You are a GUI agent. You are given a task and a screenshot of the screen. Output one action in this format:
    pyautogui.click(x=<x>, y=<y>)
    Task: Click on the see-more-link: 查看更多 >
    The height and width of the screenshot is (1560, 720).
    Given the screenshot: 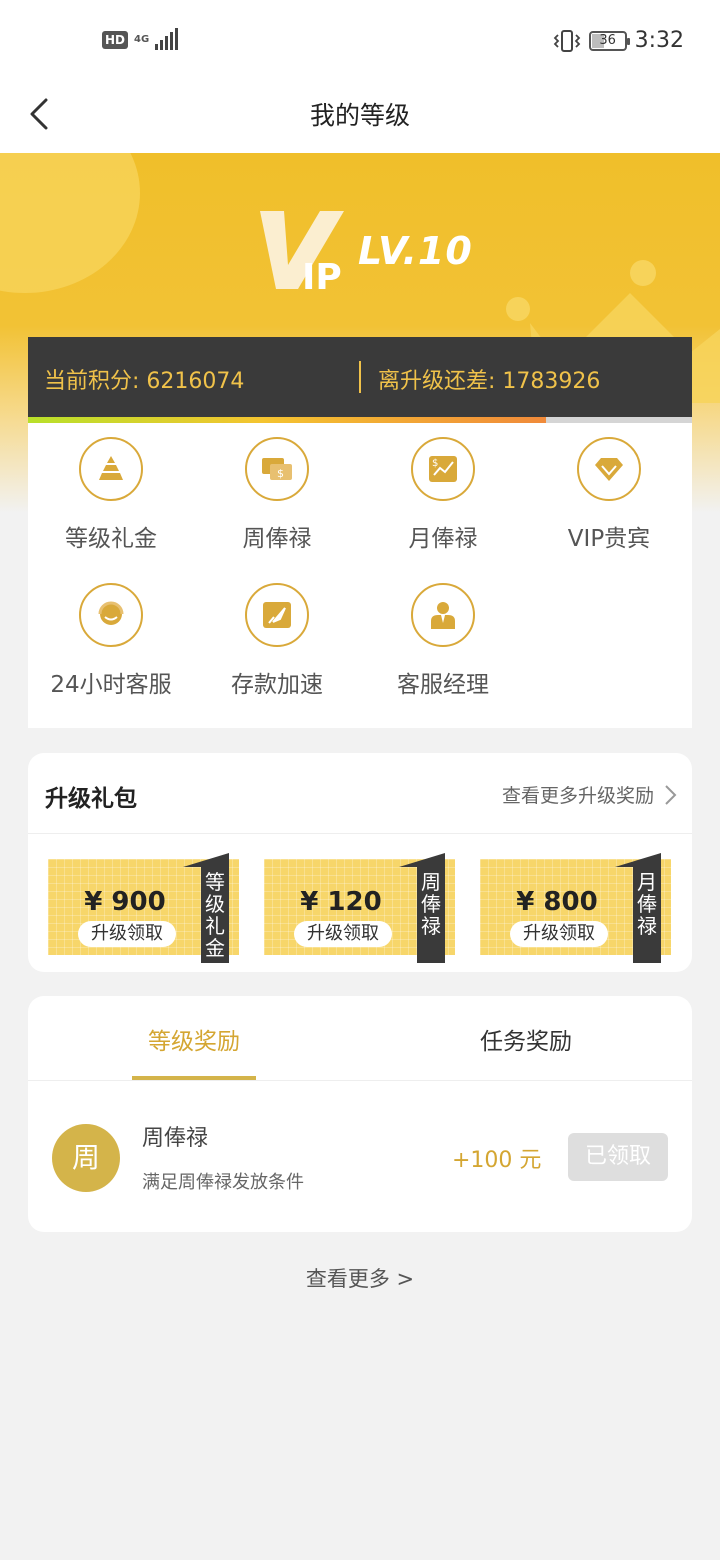 What is the action you would take?
    pyautogui.click(x=360, y=1278)
    